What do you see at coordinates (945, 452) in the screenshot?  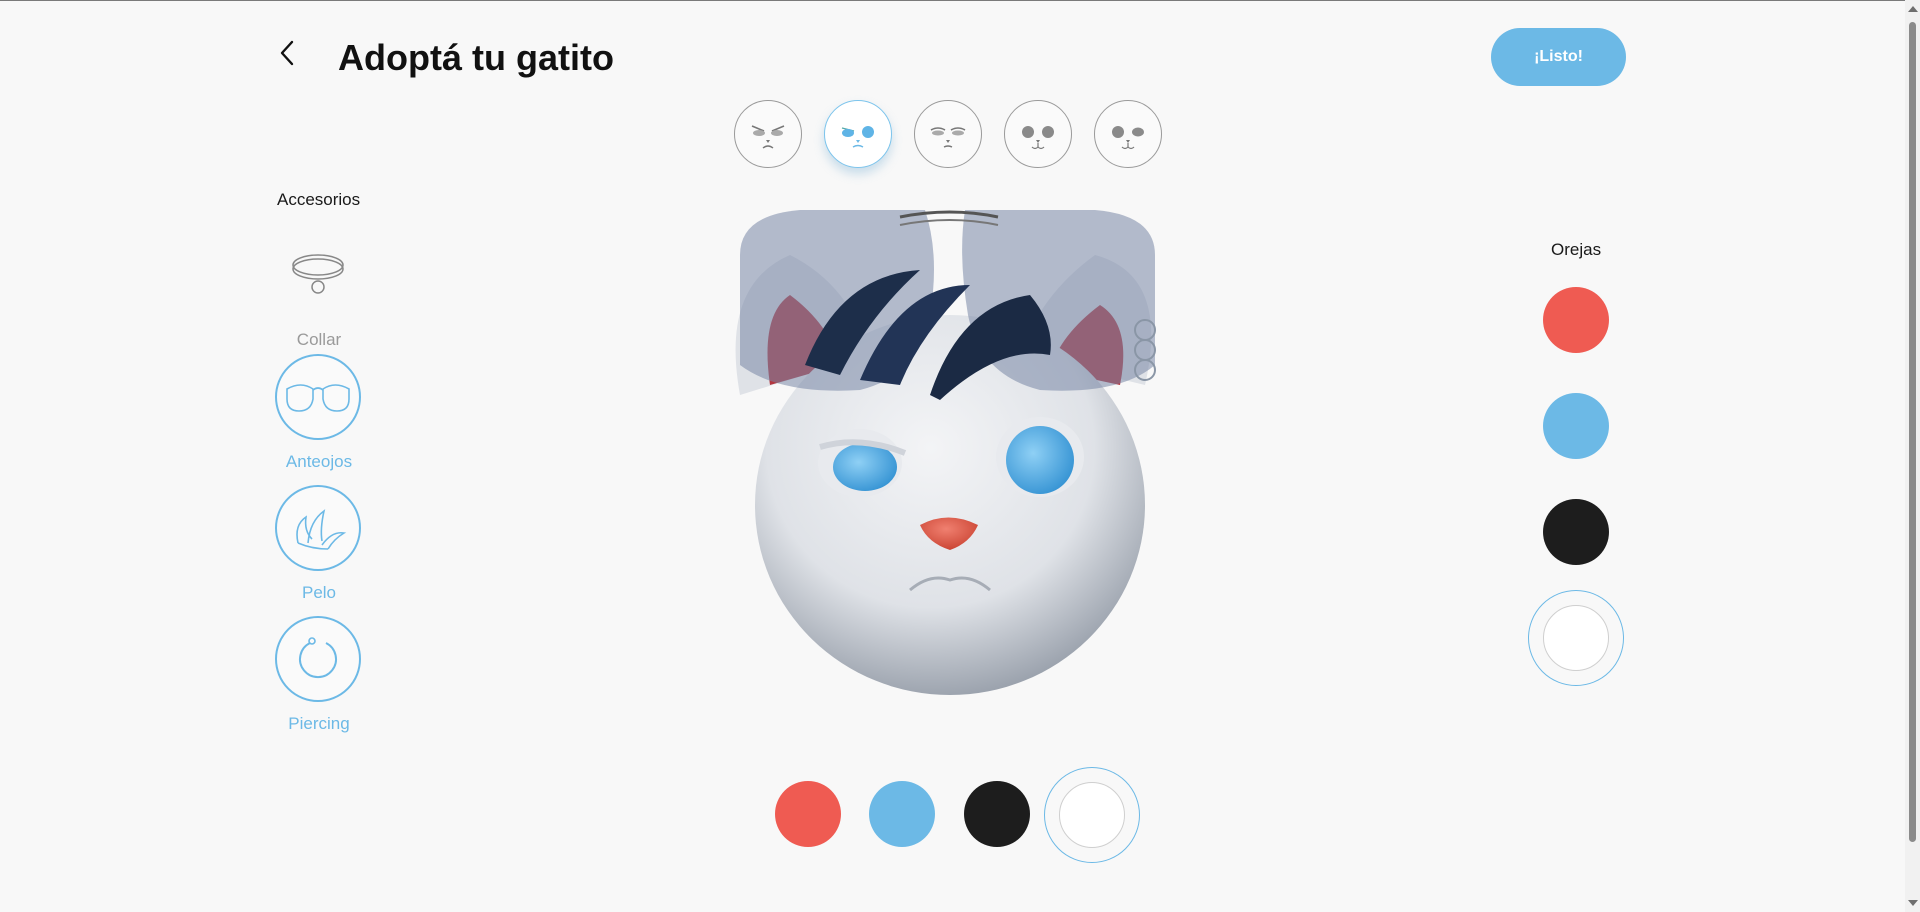 I see `cat-render` at bounding box center [945, 452].